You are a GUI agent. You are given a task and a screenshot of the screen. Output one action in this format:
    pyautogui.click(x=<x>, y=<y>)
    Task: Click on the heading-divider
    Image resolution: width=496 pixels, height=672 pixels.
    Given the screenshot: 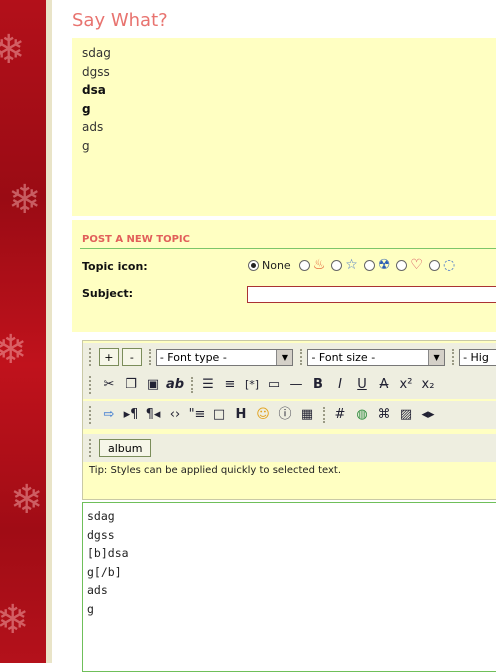 What is the action you would take?
    pyautogui.click(x=288, y=248)
    